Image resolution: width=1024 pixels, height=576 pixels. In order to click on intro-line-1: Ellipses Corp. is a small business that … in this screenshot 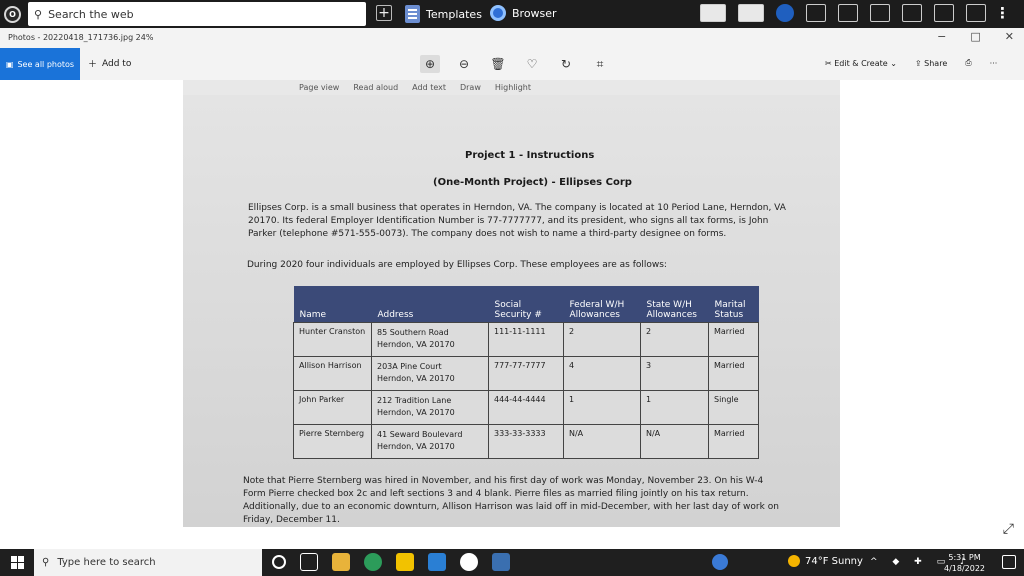, I will do `click(517, 208)`.